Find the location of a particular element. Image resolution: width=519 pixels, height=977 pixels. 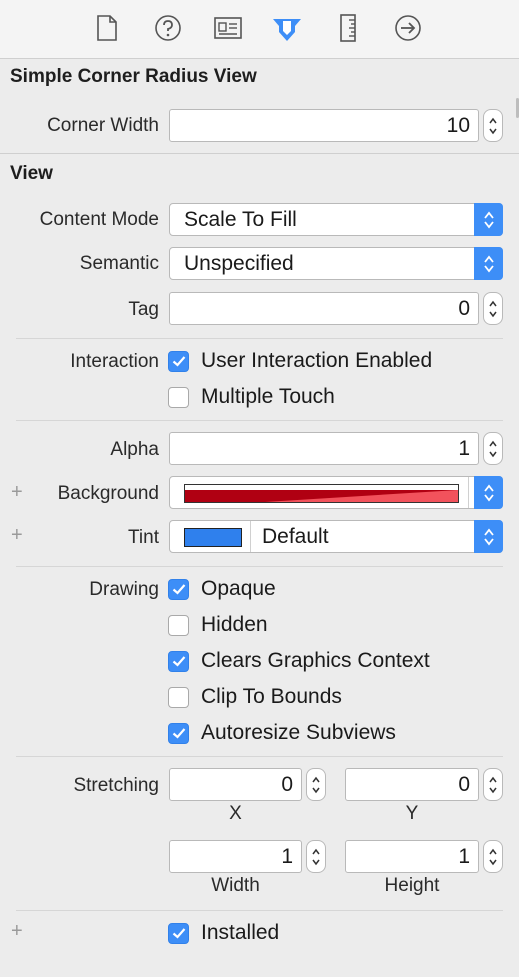

interaction-label: Interaction is located at coordinates (114, 361).